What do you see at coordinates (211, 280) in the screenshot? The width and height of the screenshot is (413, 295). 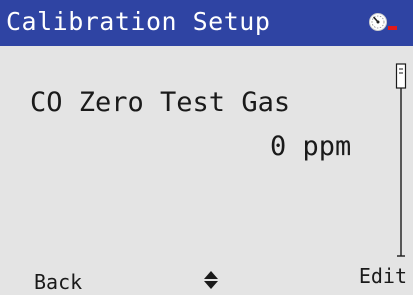 I see `up-down-arrows-icon` at bounding box center [211, 280].